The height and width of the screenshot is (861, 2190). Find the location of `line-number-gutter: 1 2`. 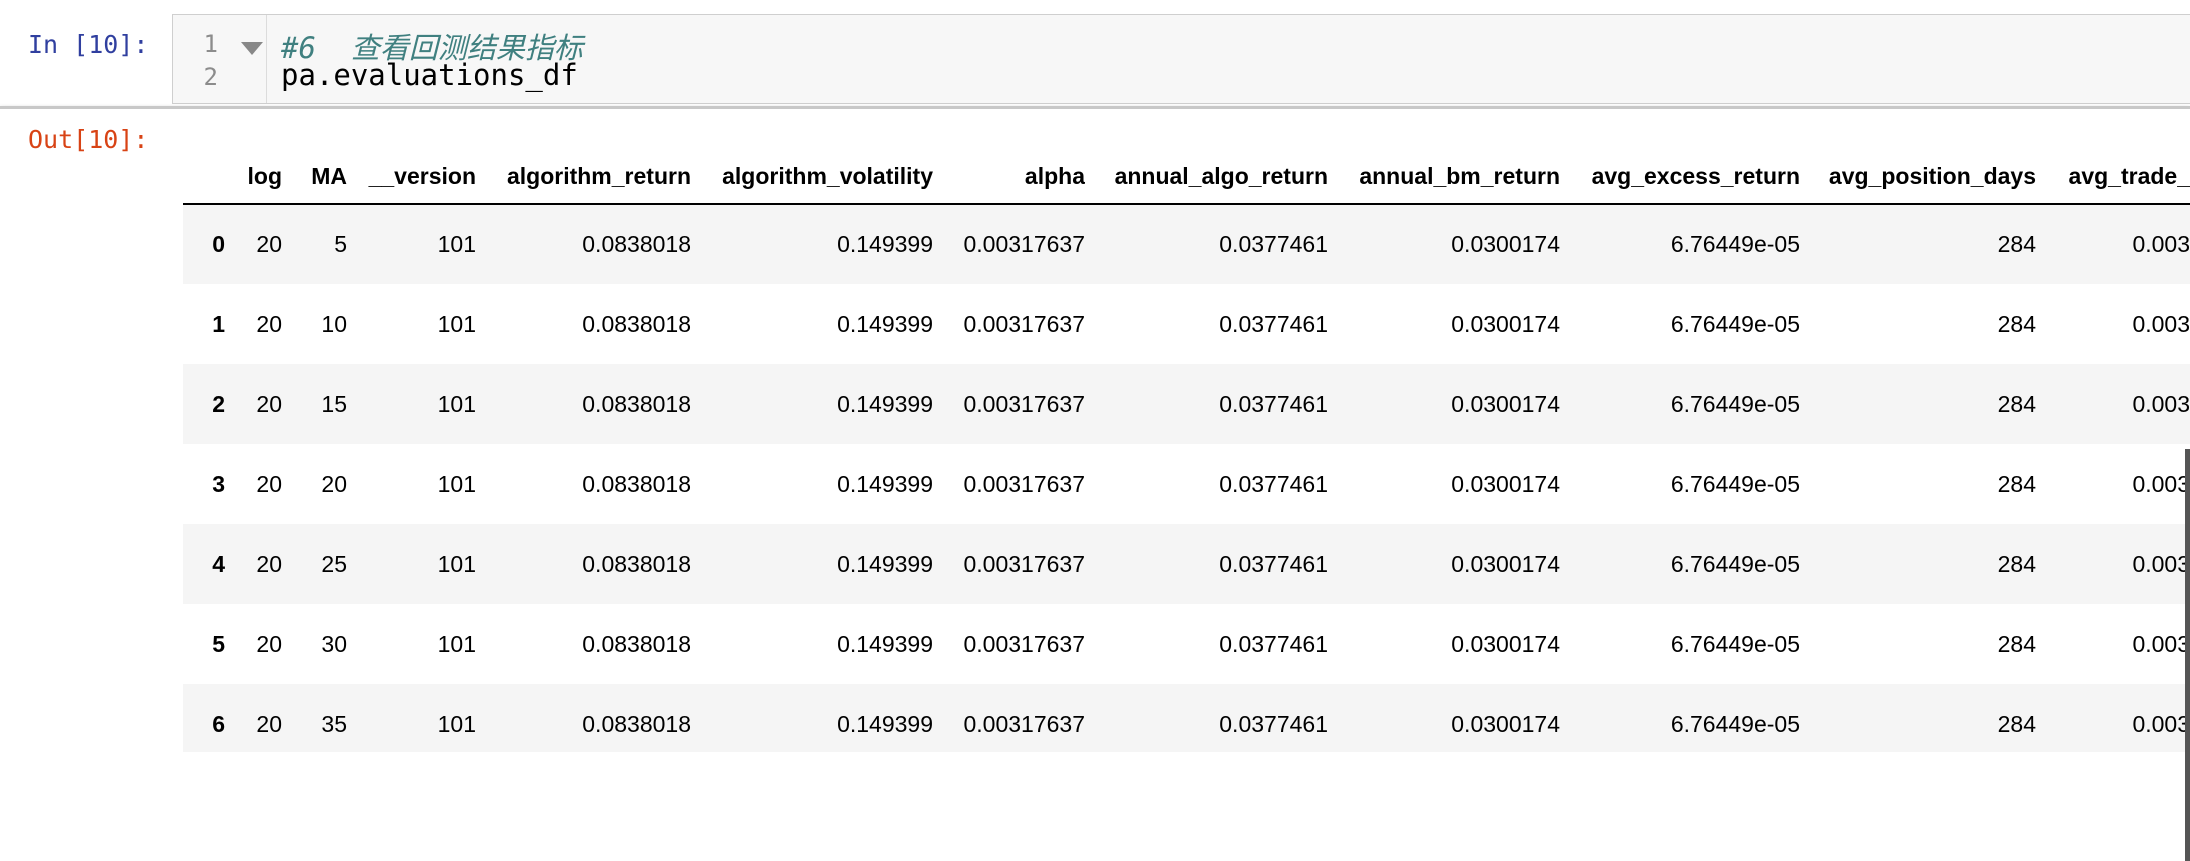

line-number-gutter: 1 2 is located at coordinates (220, 59).